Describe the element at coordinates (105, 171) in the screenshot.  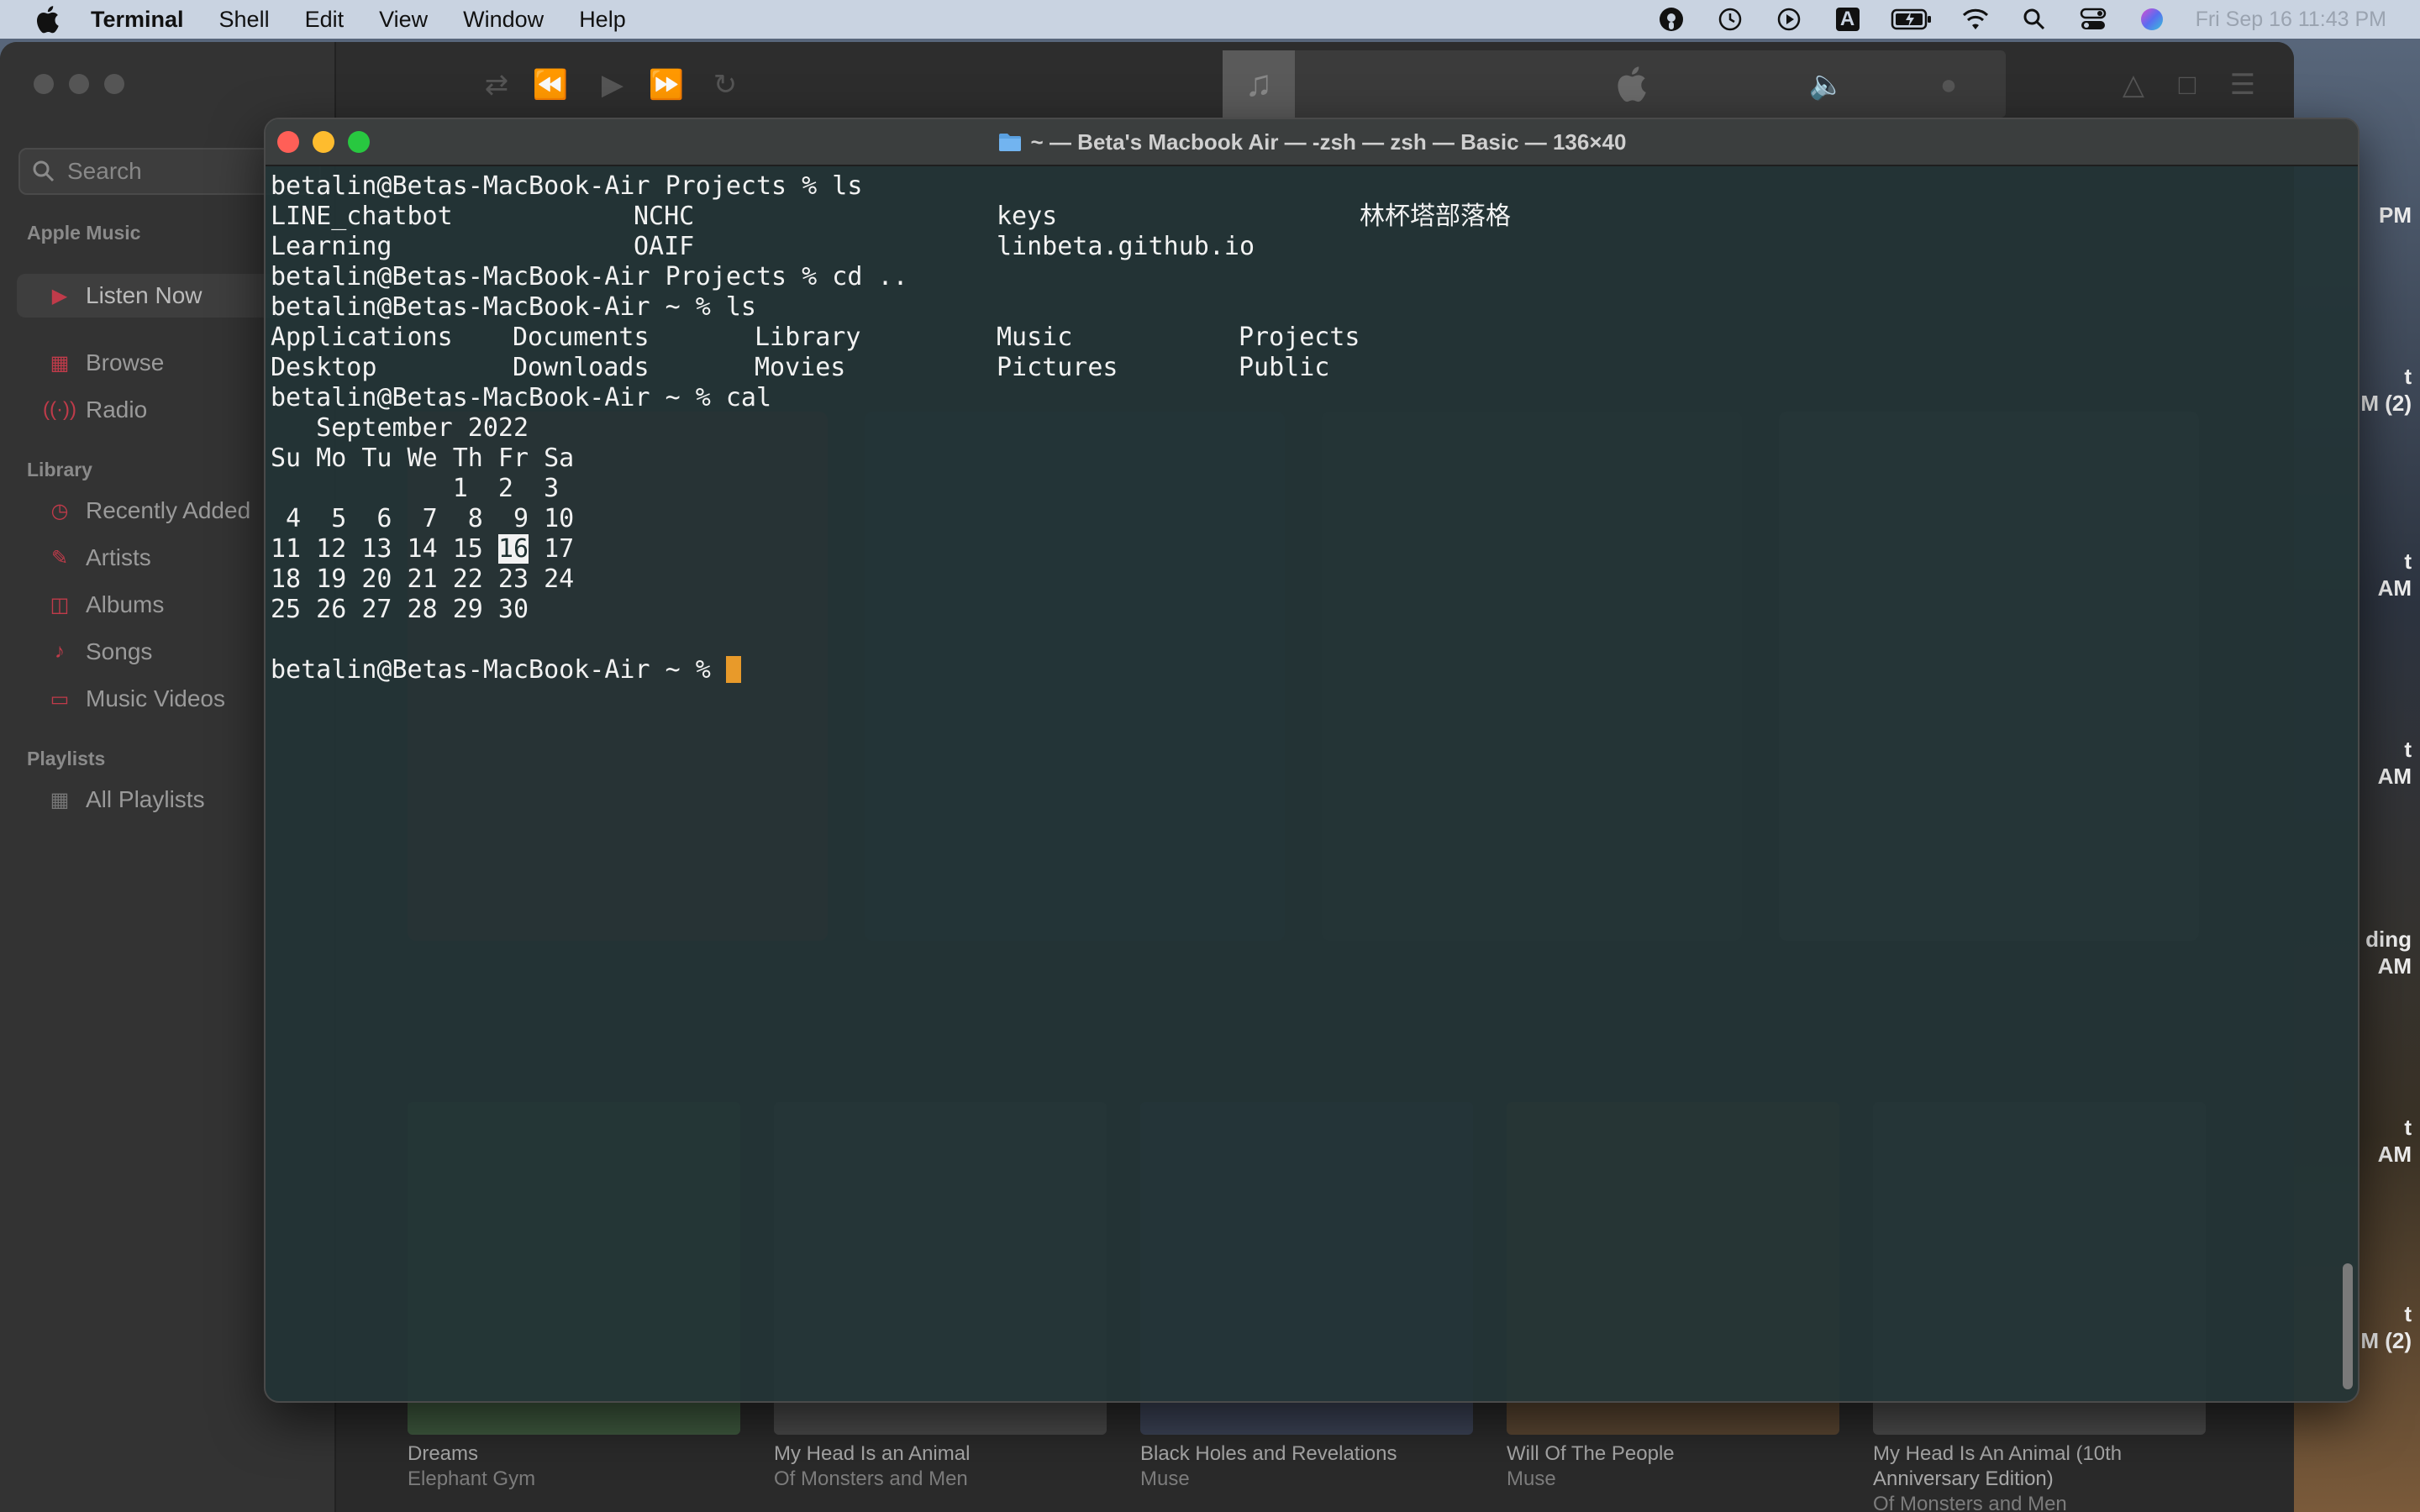
I see `search-placeholder: Search` at that location.